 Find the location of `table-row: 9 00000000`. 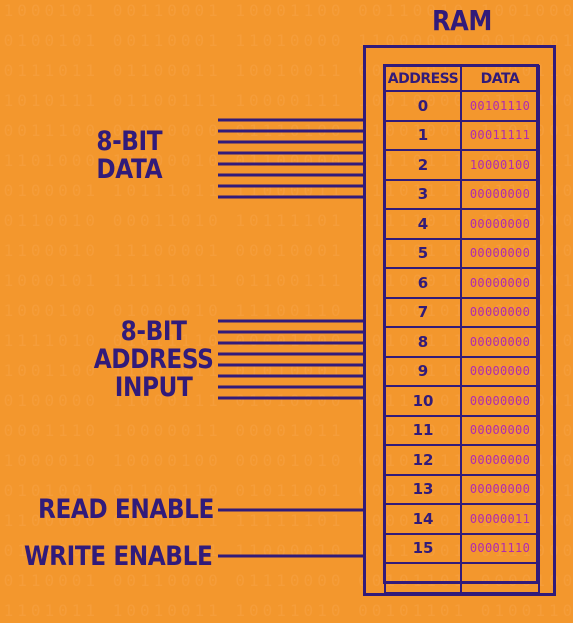

table-row: 9 00000000 is located at coordinates (462, 371).